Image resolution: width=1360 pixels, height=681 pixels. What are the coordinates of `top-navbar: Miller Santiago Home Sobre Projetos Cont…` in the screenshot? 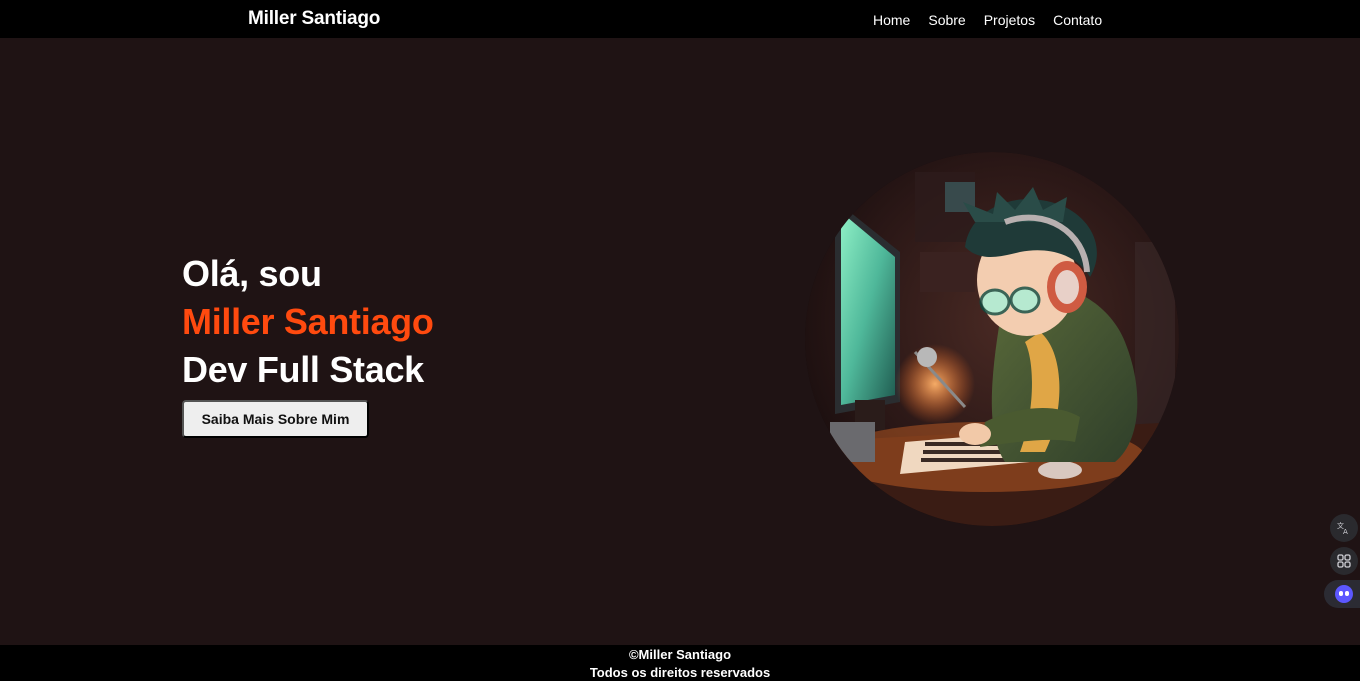 It's located at (680, 19).